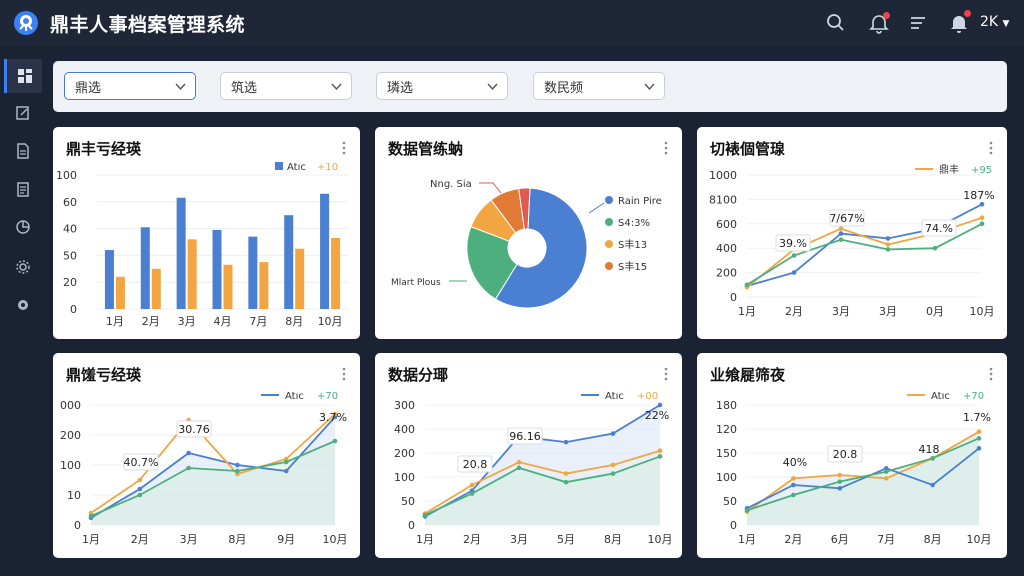 The image size is (1024, 576). What do you see at coordinates (286, 539) in the screenshot?
I see `x-tick-label: 9月` at bounding box center [286, 539].